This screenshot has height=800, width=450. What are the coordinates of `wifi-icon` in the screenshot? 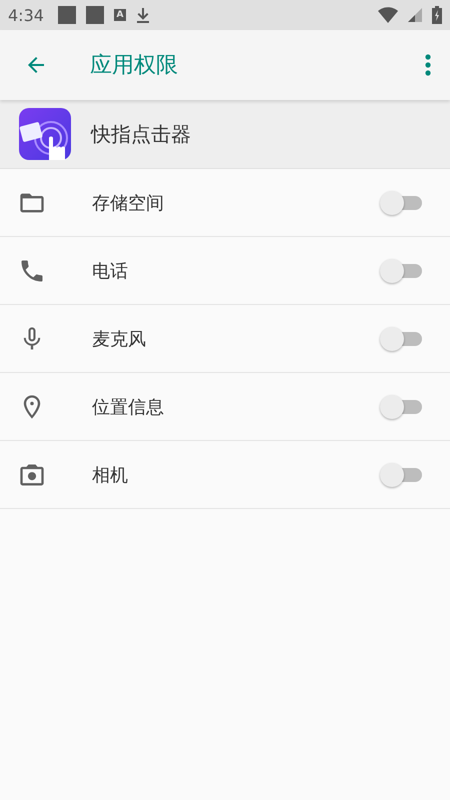 It's located at (388, 15).